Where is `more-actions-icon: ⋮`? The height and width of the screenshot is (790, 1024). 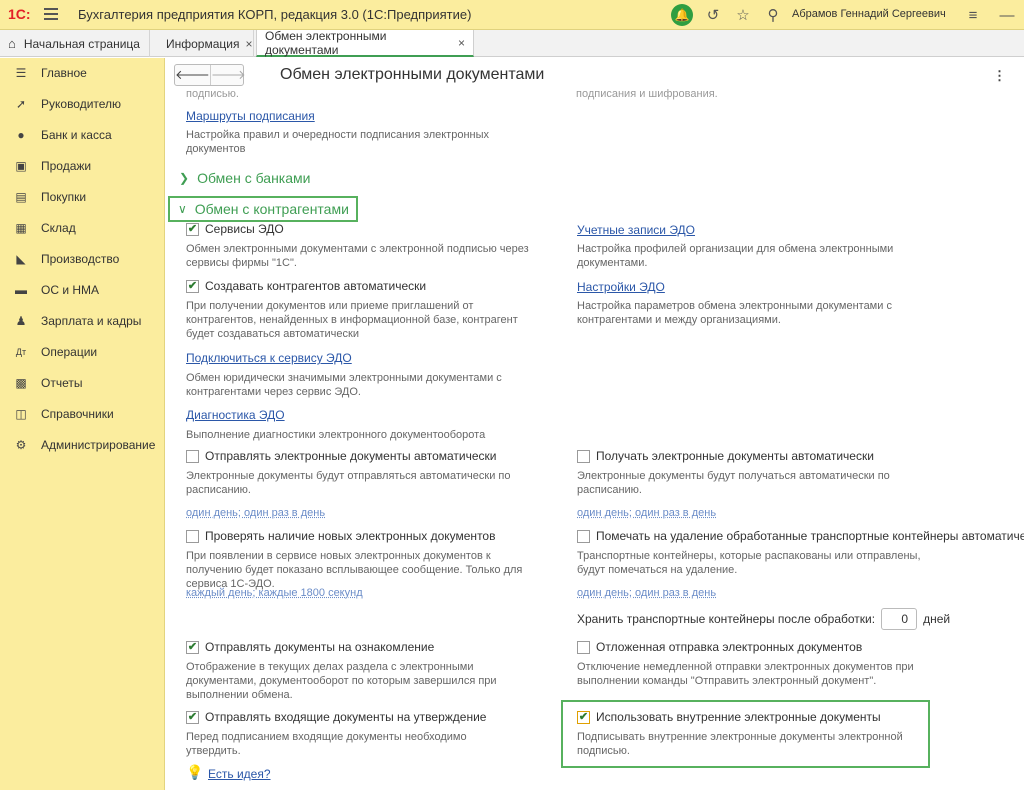
more-actions-icon: ⋮ is located at coordinates (999, 76).